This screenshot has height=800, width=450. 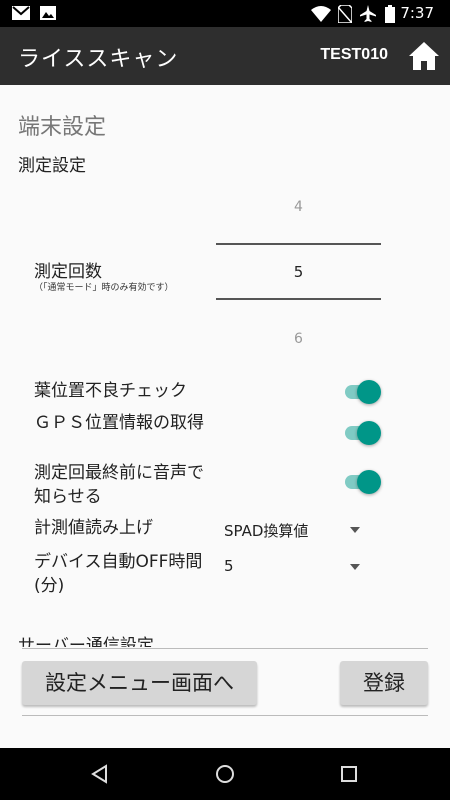 What do you see at coordinates (294, 567) in the screenshot?
I see `auto-off-select: 5` at bounding box center [294, 567].